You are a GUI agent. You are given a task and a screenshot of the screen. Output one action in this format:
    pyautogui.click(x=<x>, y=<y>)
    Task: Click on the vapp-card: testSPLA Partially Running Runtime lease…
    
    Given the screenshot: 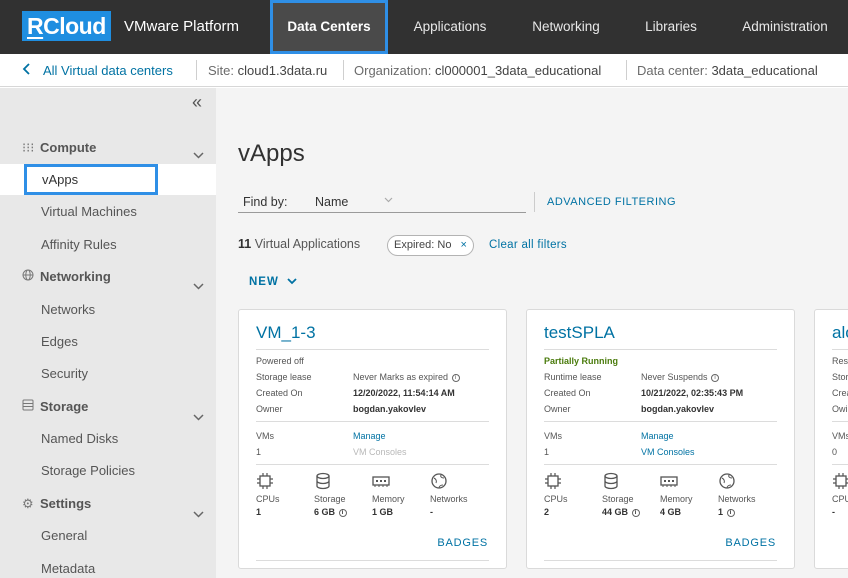 What is the action you would take?
    pyautogui.click(x=660, y=439)
    